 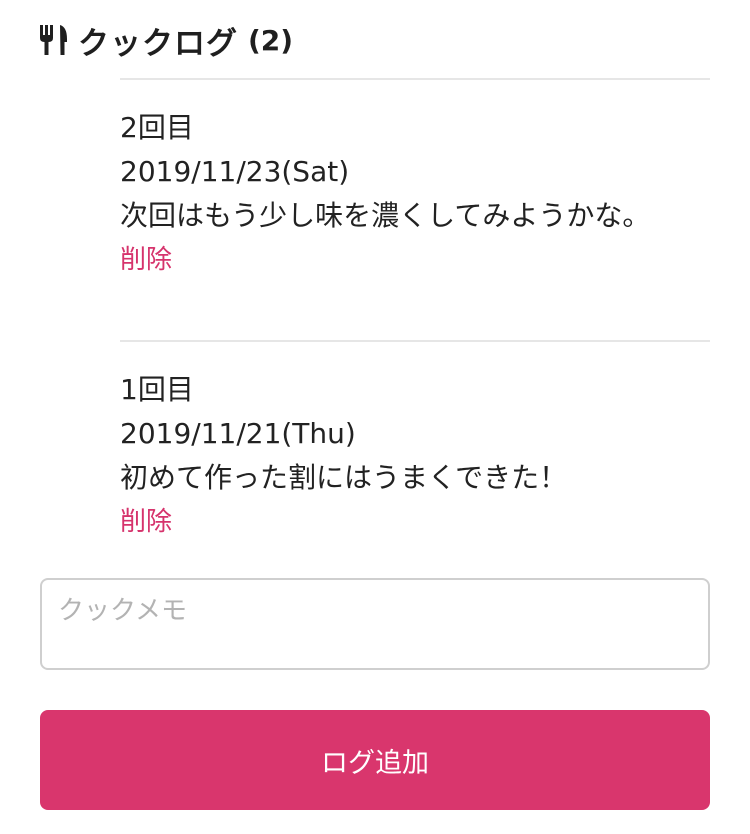 What do you see at coordinates (375, 624) in the screenshot?
I see `cook-memo-input` at bounding box center [375, 624].